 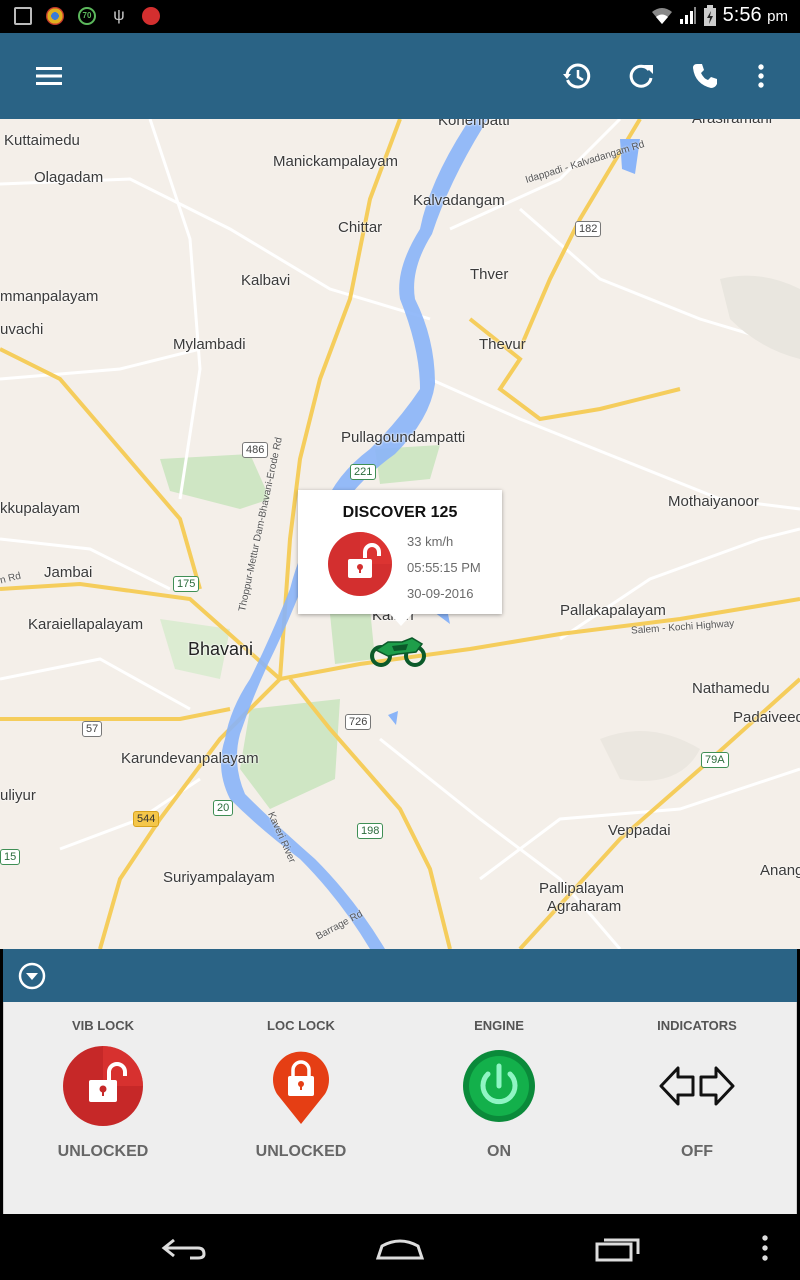 I want to click on recents-icon, so click(x=618, y=1248).